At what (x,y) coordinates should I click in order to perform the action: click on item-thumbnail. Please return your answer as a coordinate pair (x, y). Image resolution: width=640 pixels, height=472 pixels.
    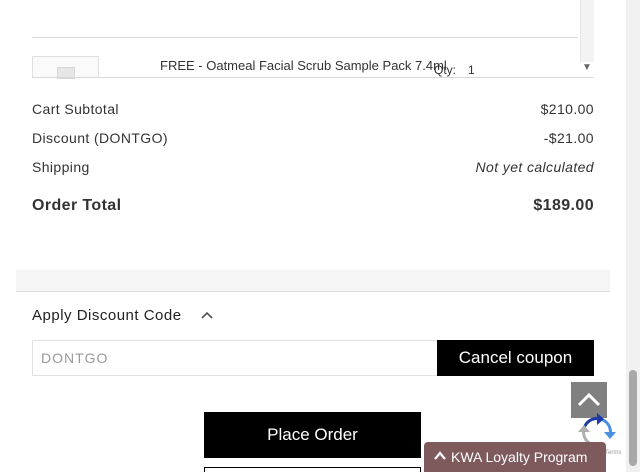
    Looking at the image, I should click on (65, 67).